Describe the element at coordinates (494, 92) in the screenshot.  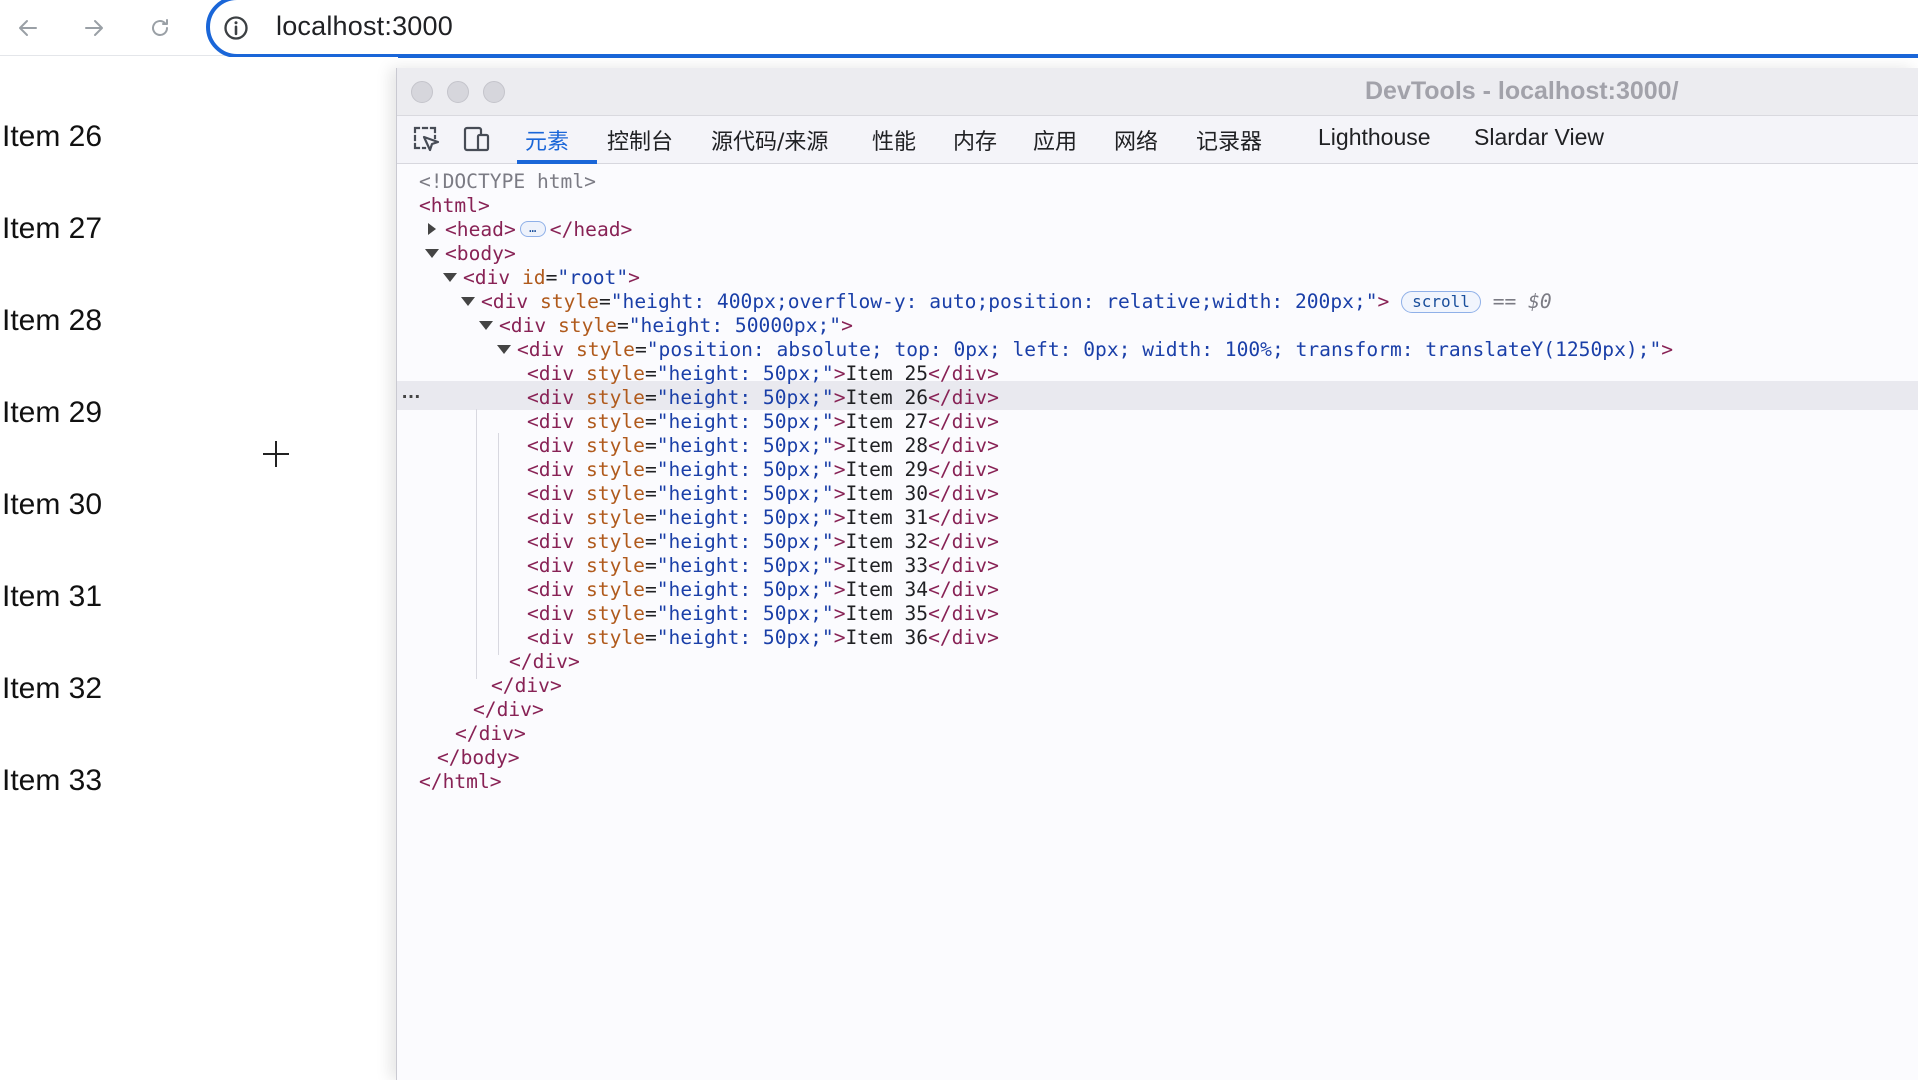
I see `zoom-window-button` at that location.